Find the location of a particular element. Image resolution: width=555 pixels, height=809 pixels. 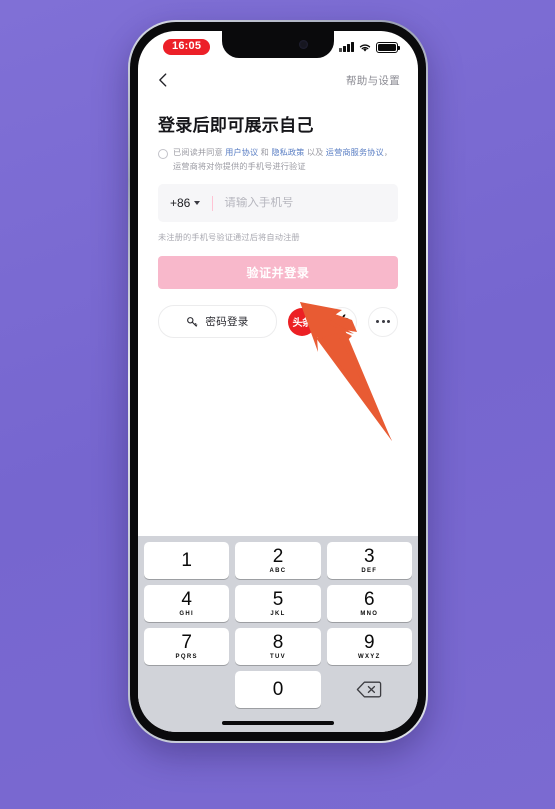

keyboard-row: 4 GHI 5 JKL 6 MNO is located at coordinates (278, 603).